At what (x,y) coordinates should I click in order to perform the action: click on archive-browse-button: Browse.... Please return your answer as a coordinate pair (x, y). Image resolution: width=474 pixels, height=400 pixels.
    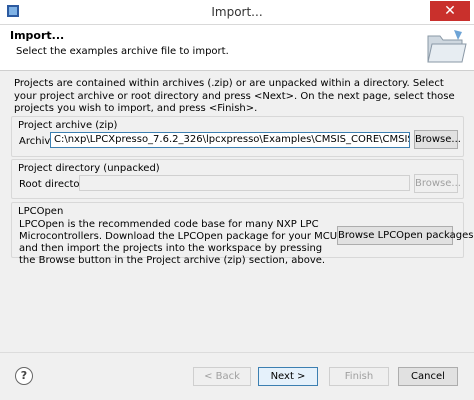
    Looking at the image, I should click on (437, 139).